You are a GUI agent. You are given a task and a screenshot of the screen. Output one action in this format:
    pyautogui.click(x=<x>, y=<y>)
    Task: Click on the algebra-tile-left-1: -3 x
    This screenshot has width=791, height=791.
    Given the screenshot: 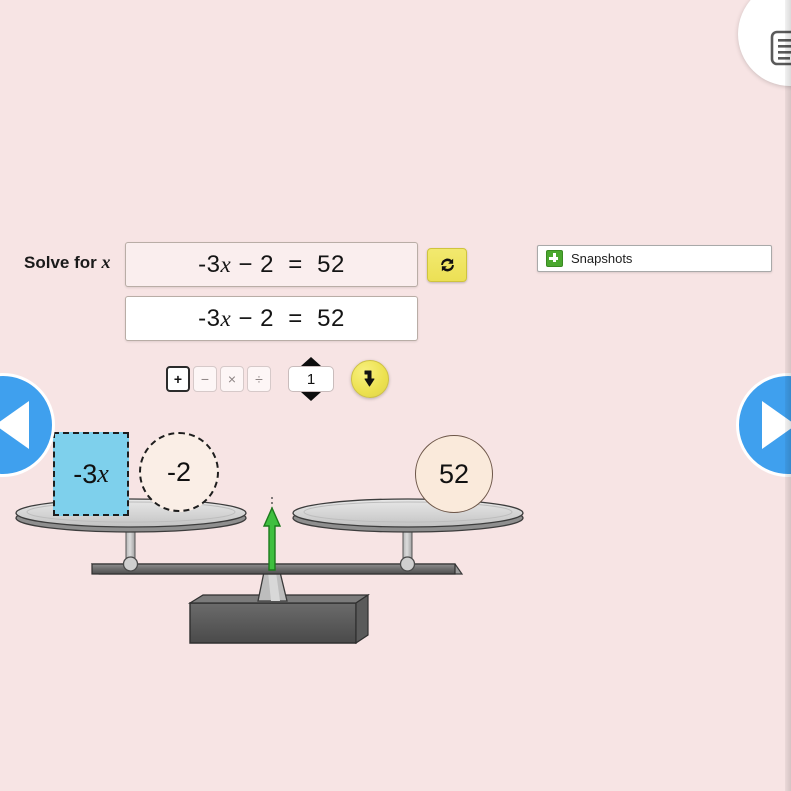 What is the action you would take?
    pyautogui.click(x=91, y=474)
    